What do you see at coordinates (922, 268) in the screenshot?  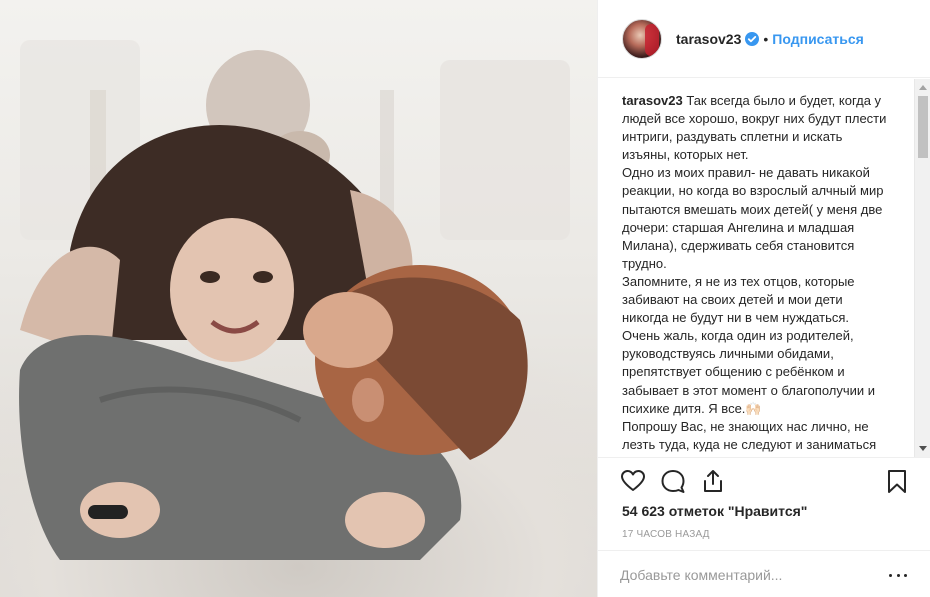 I see `caption-scrollbar` at bounding box center [922, 268].